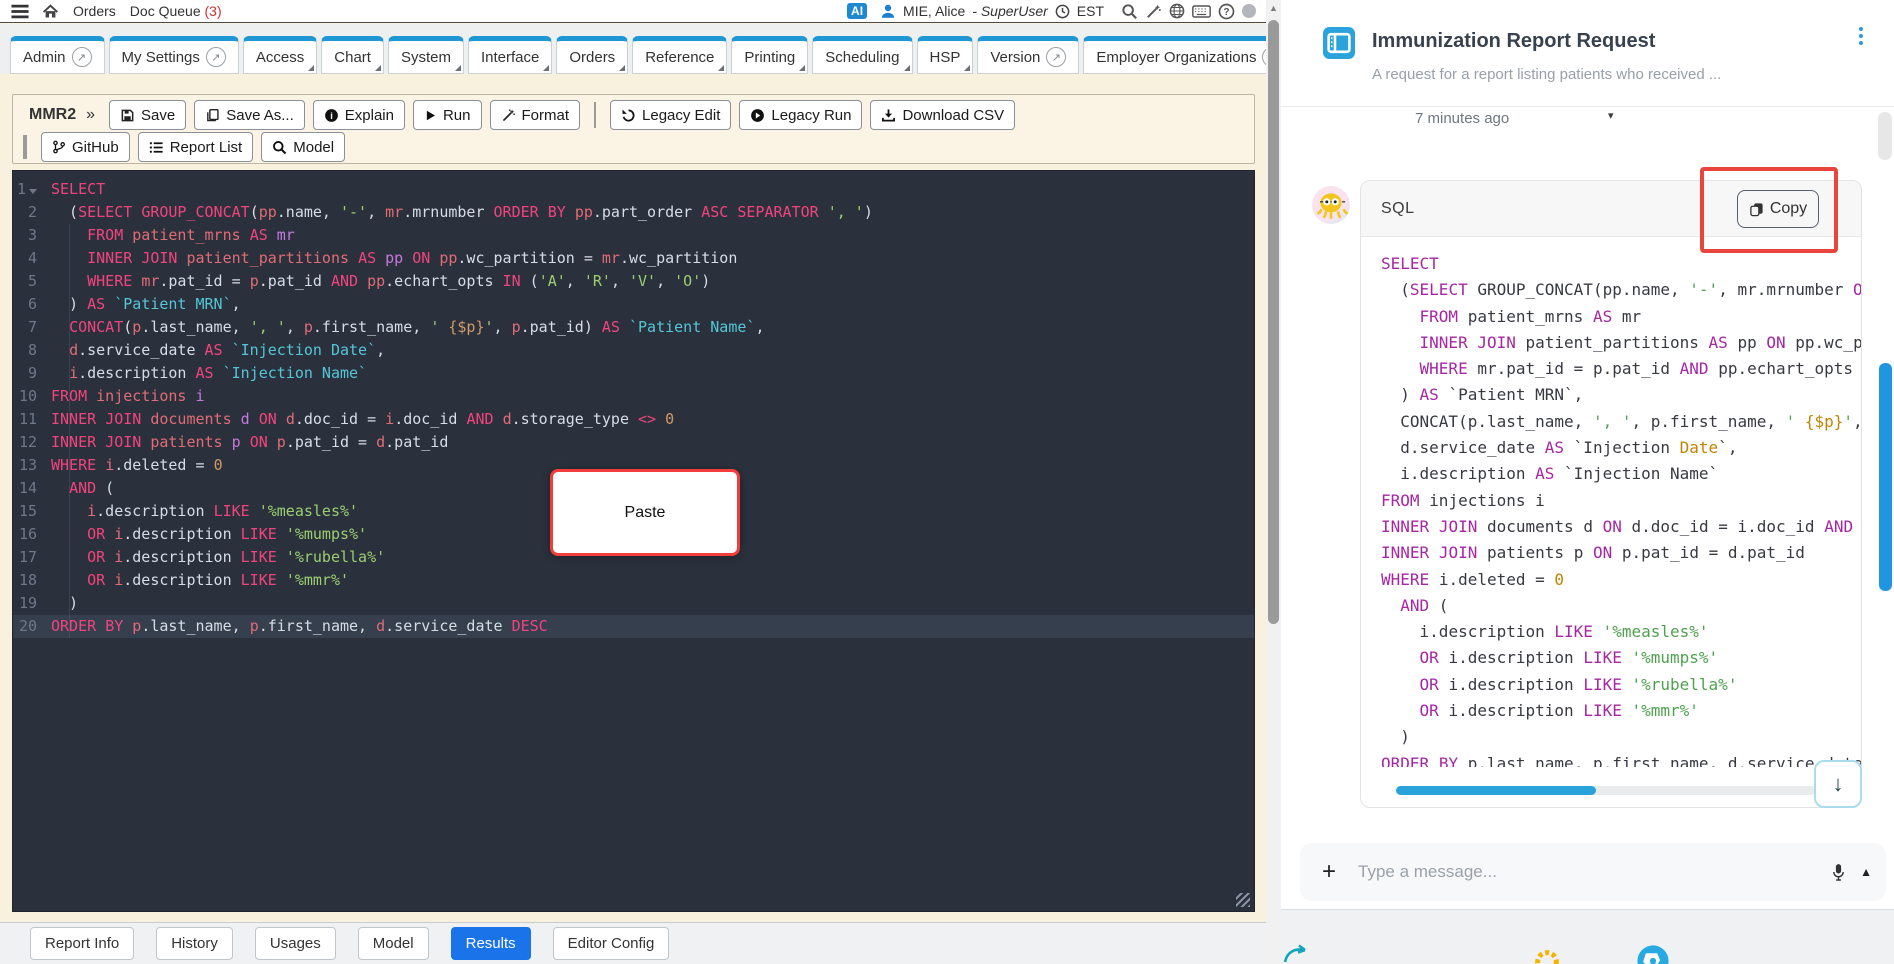  Describe the element at coordinates (57, 55) in the screenshot. I see `tab-admin: Admin ↗` at that location.